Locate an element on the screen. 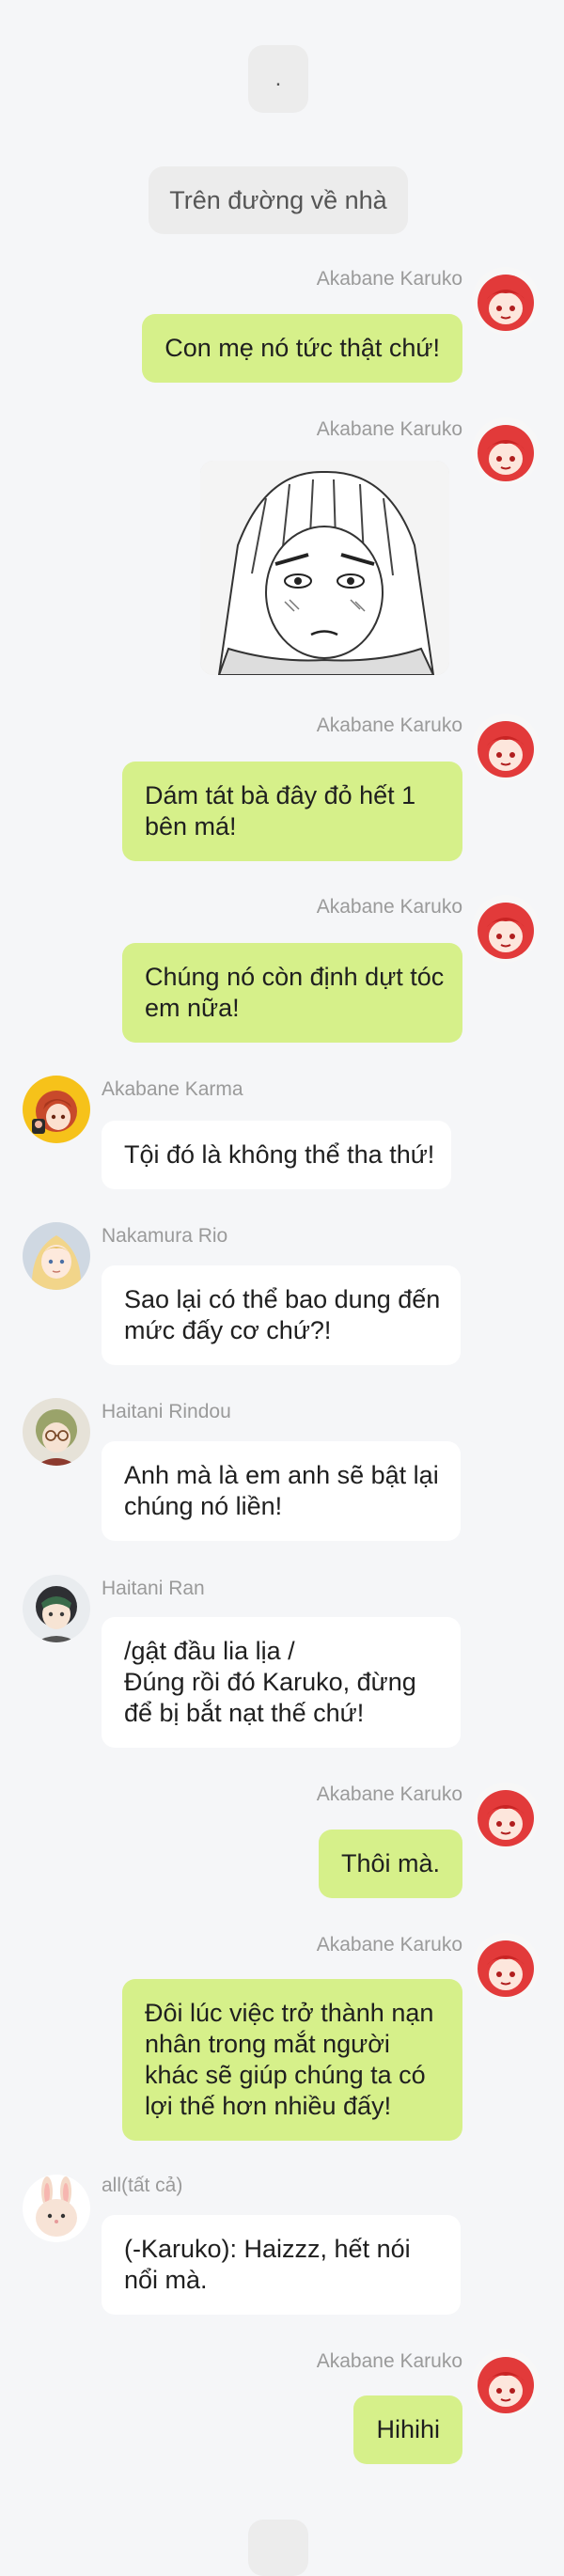 This screenshot has width=564, height=2576. message-text-line: Chúng nó còn định dựt tóc is located at coordinates (295, 977).